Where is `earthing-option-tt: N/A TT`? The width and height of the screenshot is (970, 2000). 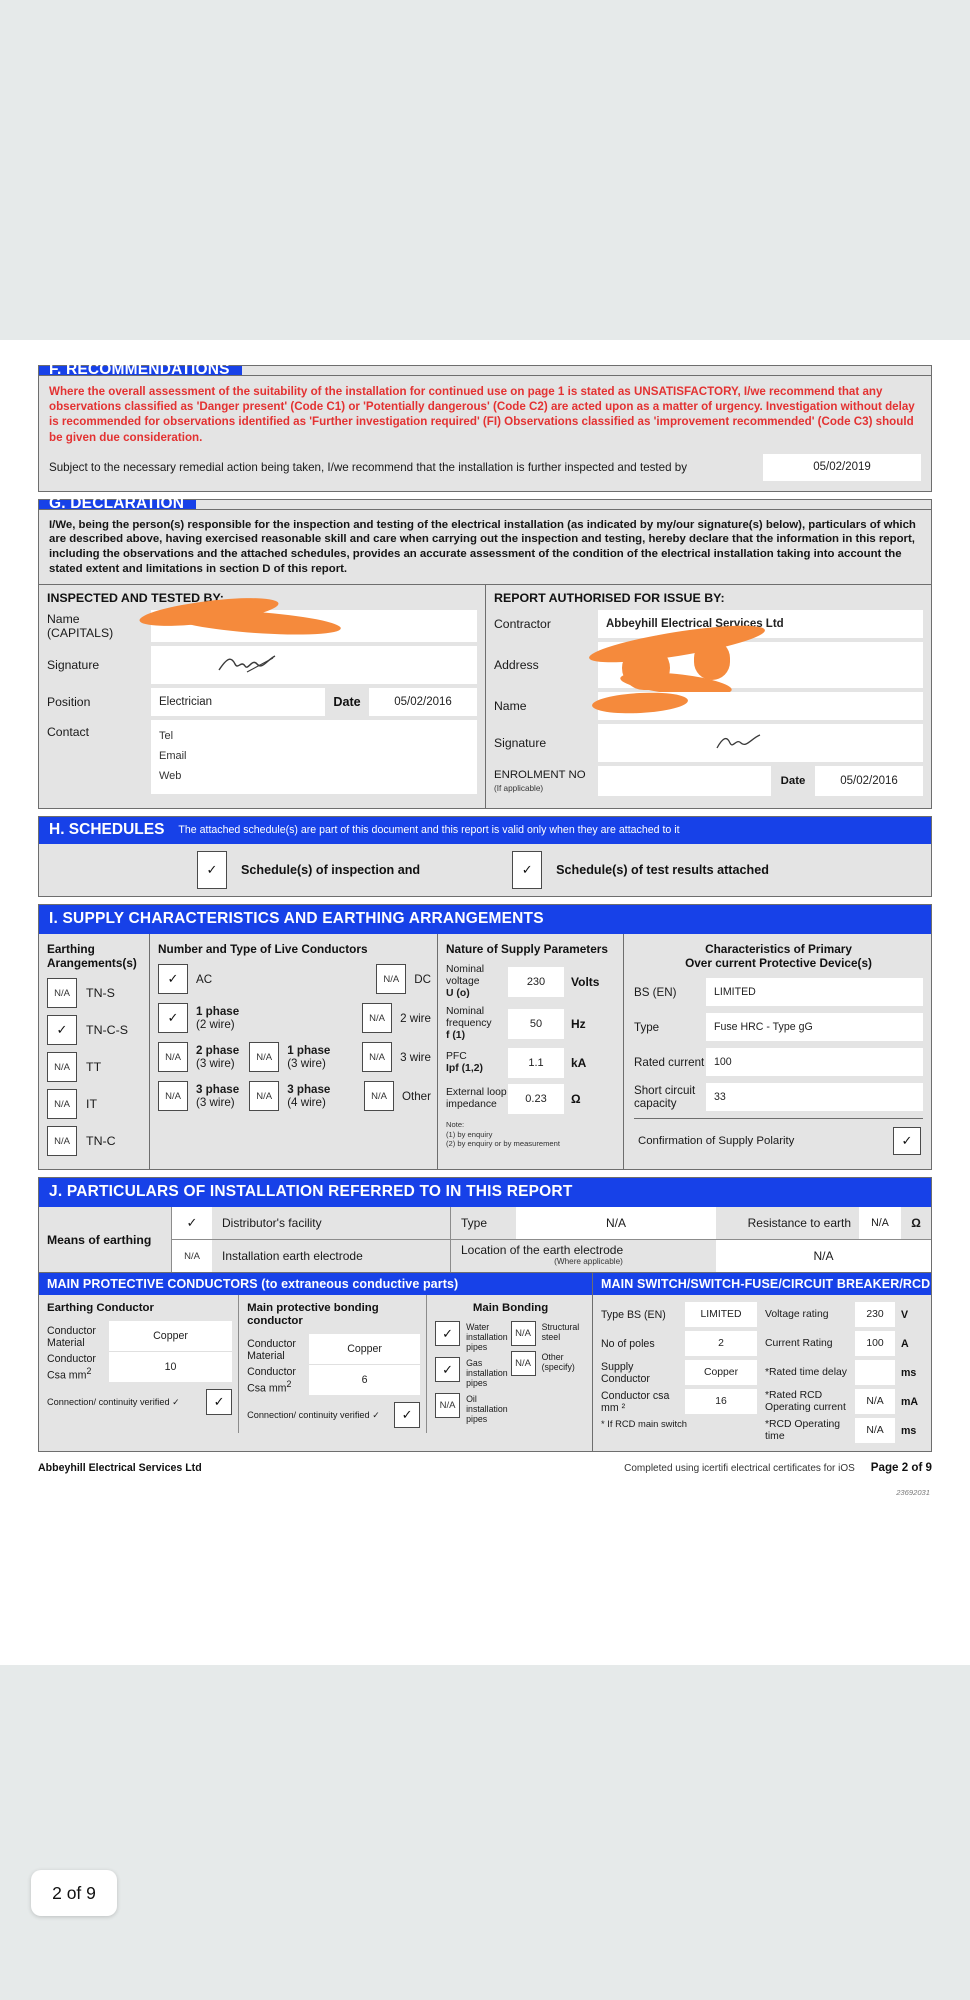 earthing-option-tt: N/A TT is located at coordinates (95, 1067).